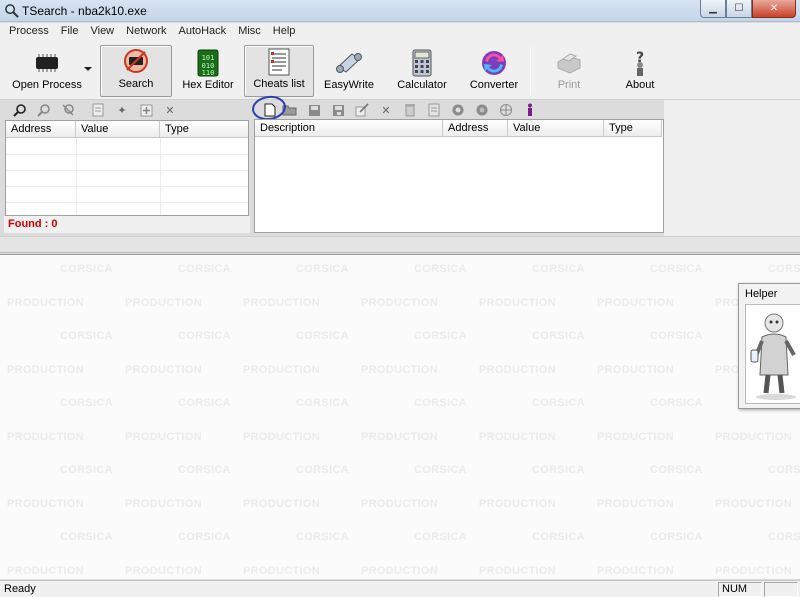 The height and width of the screenshot is (597, 800). What do you see at coordinates (400, 244) in the screenshot?
I see `splitter-bar` at bounding box center [400, 244].